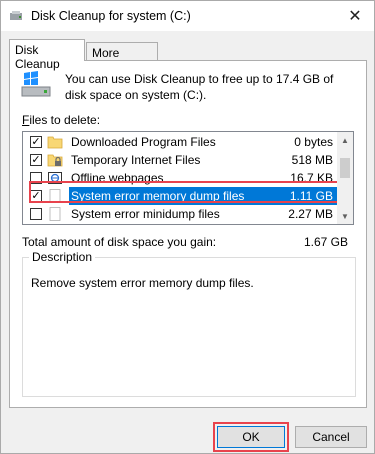  What do you see at coordinates (36, 160) in the screenshot?
I see `temporary-internet-files-checkbox: ✓` at bounding box center [36, 160].